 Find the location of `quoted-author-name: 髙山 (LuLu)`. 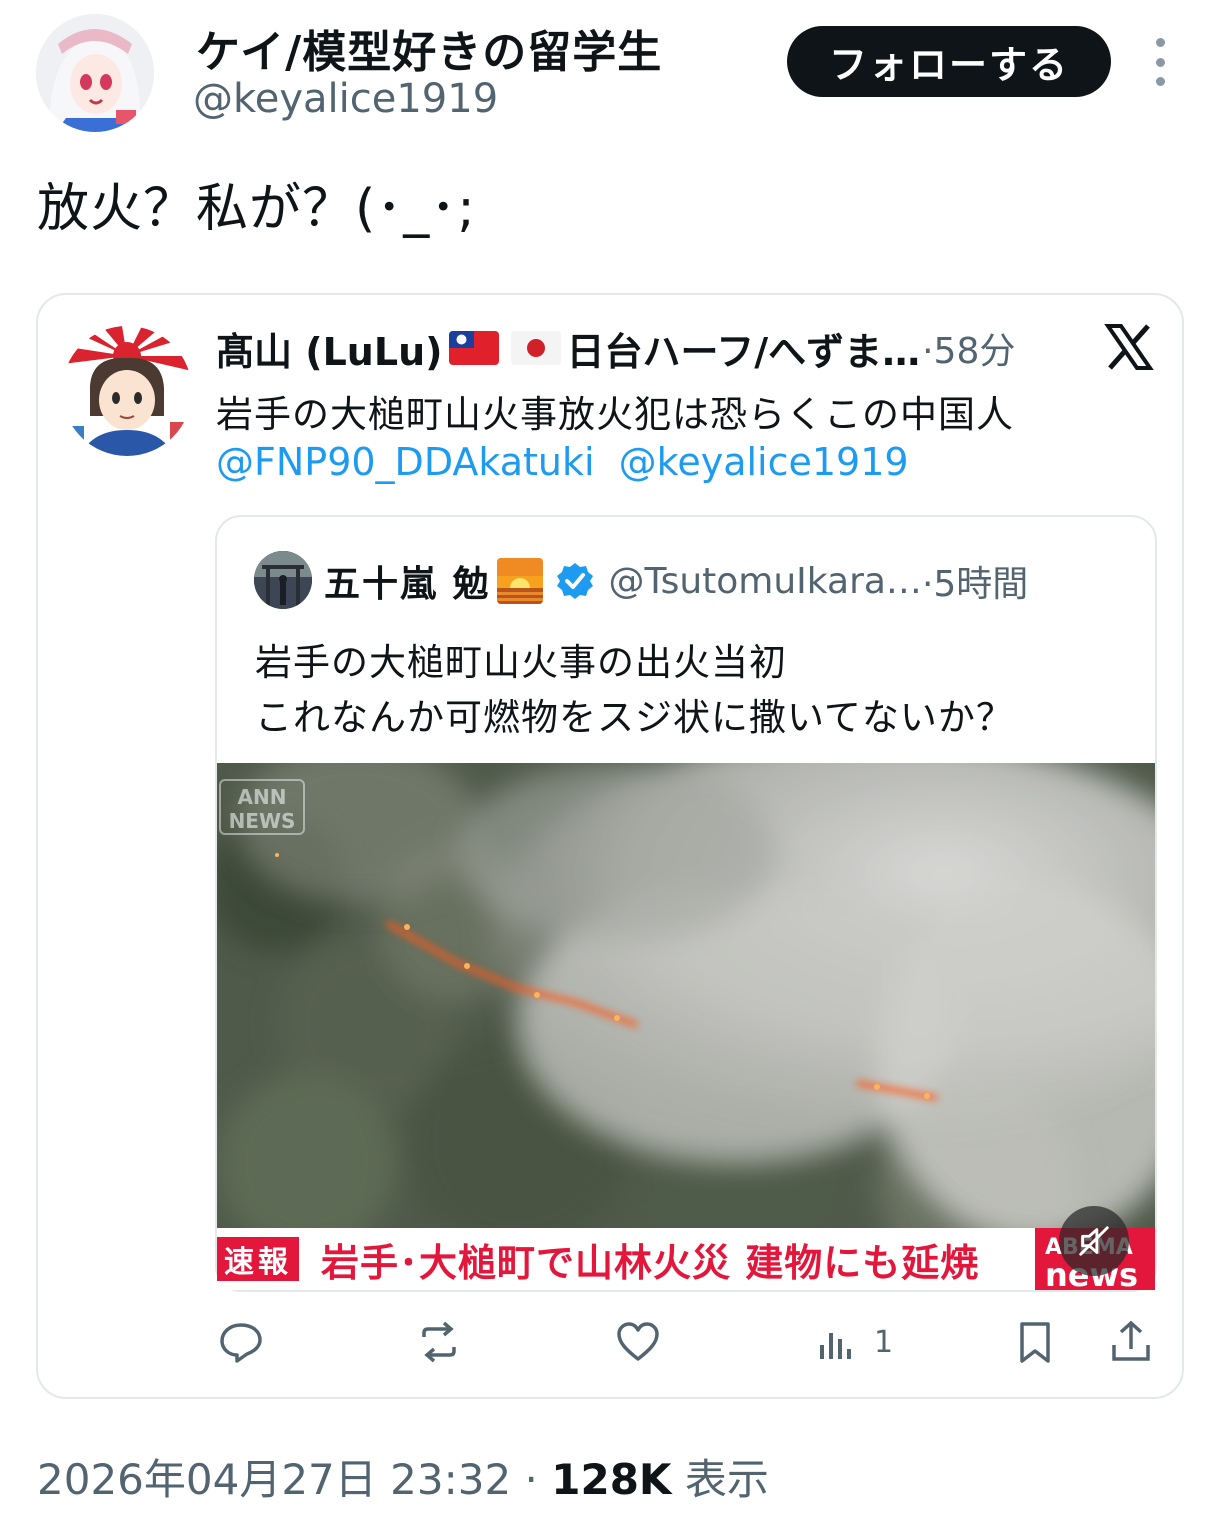

quoted-author-name: 髙山 (LuLu) is located at coordinates (329, 348).